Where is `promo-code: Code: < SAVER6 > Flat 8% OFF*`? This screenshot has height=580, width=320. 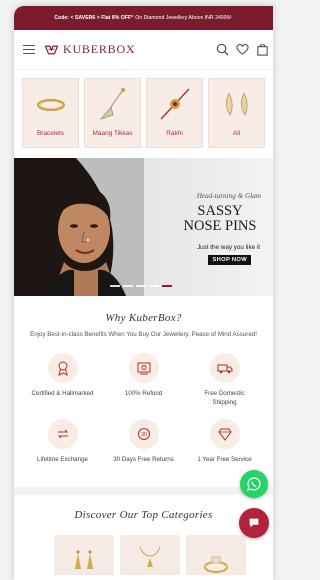
promo-code: Code: < SAVER6 > Flat 8% OFF* is located at coordinates (94, 18).